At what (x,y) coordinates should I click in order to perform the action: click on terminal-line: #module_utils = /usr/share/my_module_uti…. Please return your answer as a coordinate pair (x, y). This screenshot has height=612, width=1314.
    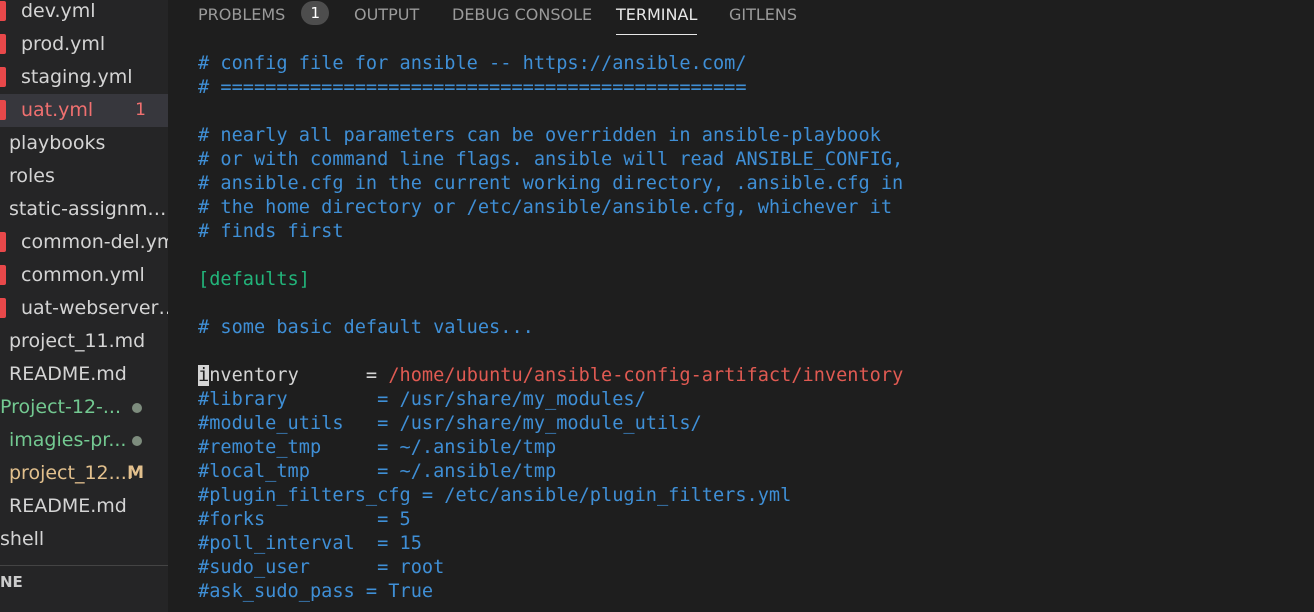
    Looking at the image, I should click on (450, 424).